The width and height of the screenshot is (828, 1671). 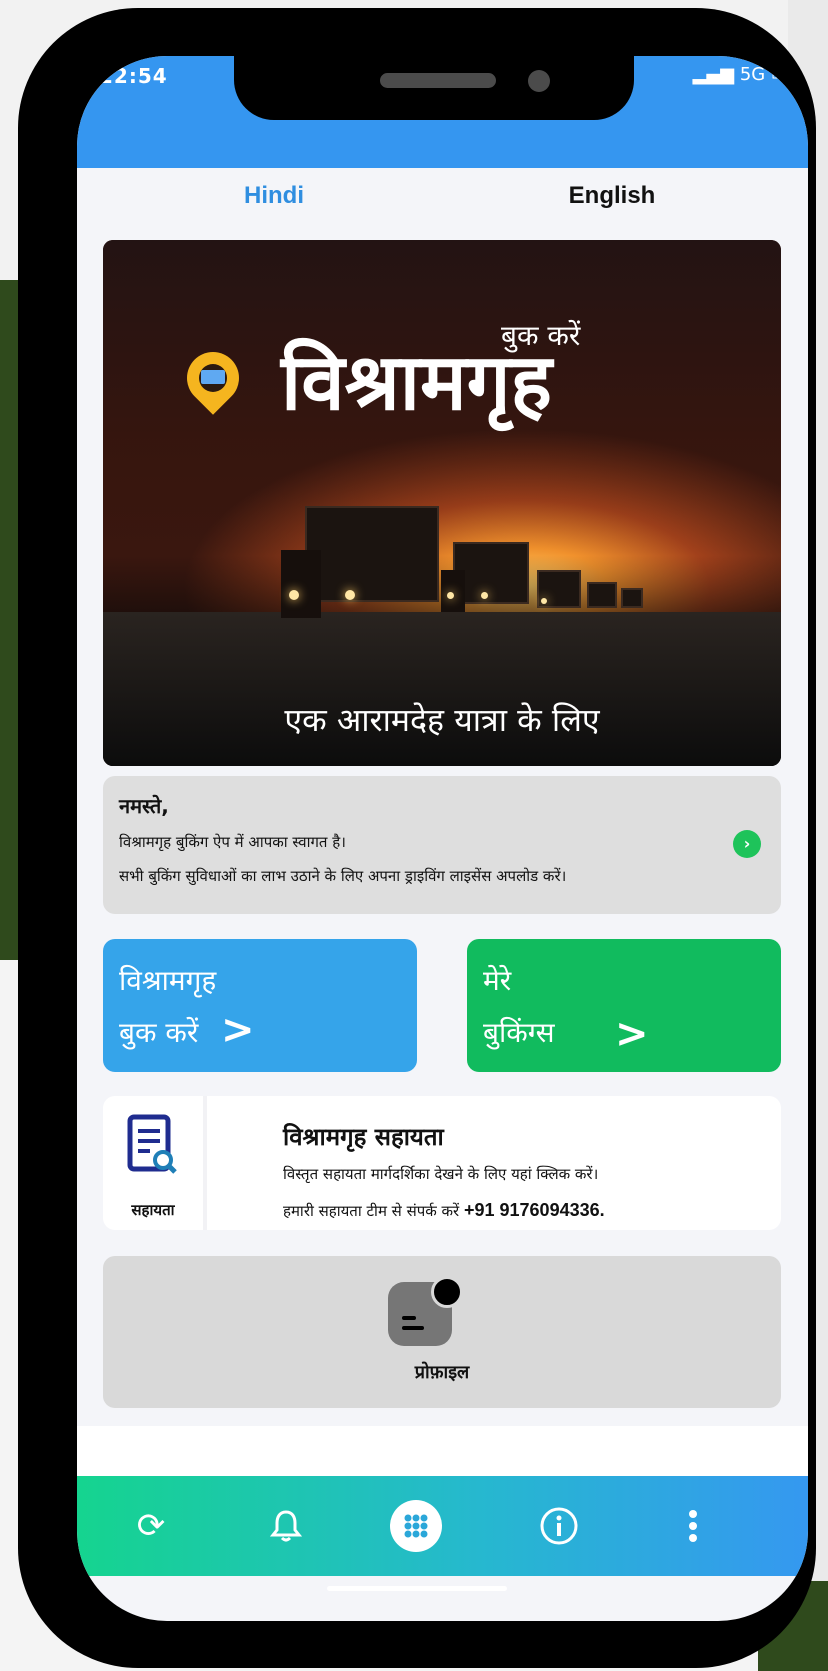 I want to click on bookings-card-line-2: बुकिंग्स, so click(x=519, y=1032).